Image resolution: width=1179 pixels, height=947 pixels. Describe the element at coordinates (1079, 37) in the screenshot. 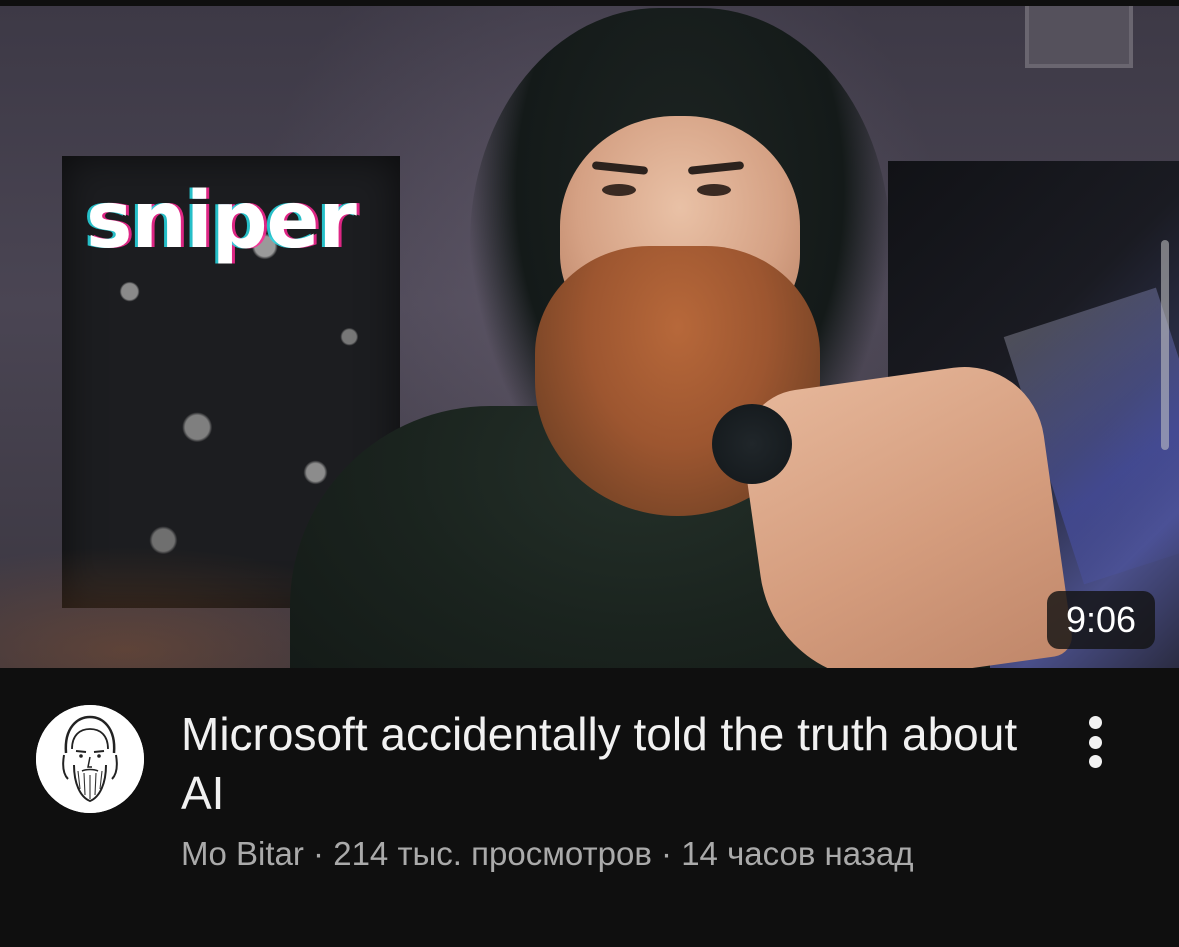

I see `thumbnail-window` at that location.